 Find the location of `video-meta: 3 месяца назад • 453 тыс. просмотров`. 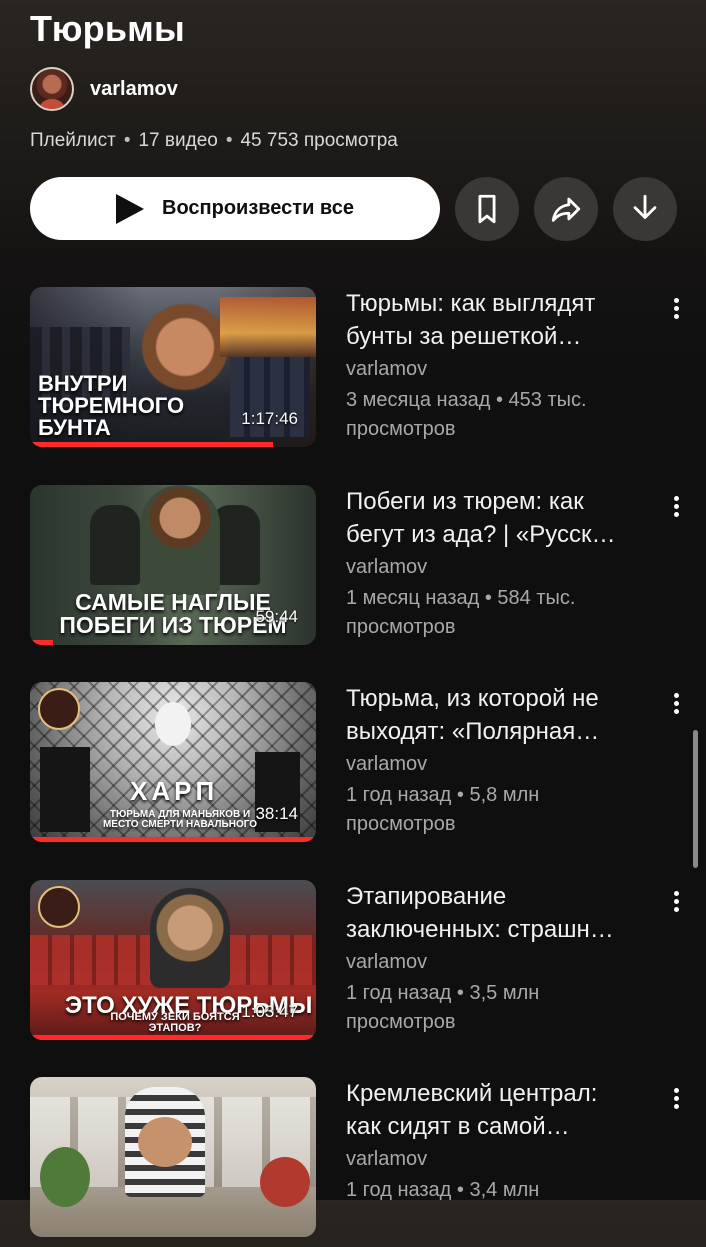

video-meta: 3 месяца назад • 453 тыс. просмотров is located at coordinates (466, 414).